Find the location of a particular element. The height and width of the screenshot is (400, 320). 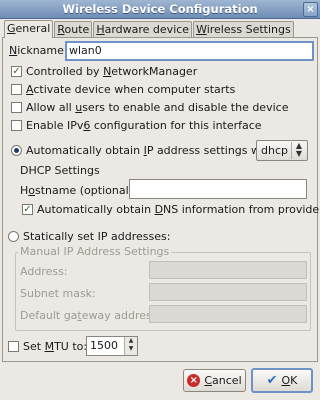

mtu-spinner: 1500 ▲ ▼ is located at coordinates (112, 346).